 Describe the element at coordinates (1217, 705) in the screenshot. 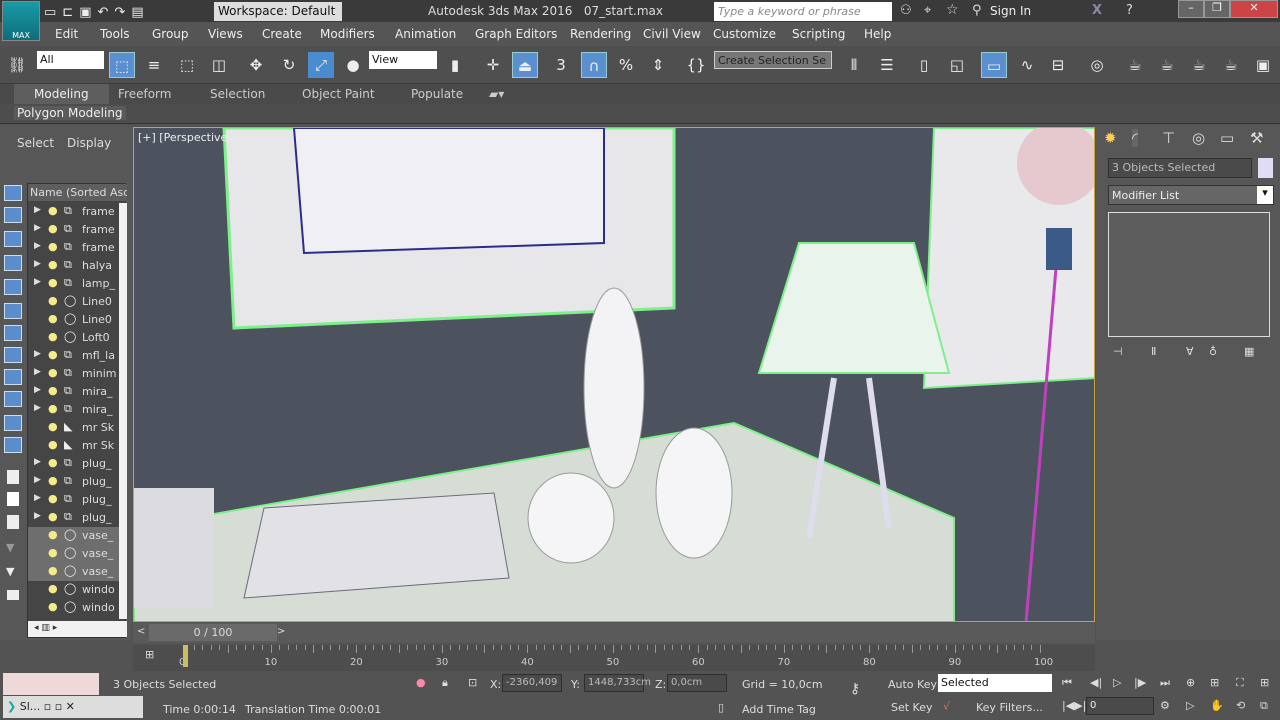

I see `pan-icon: ✋` at that location.